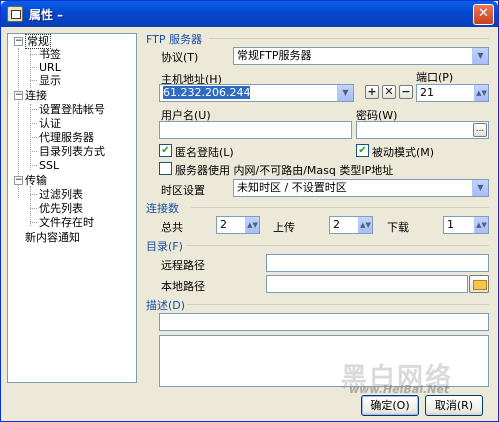 Image resolution: width=499 pixels, height=422 pixels. What do you see at coordinates (435, 77) in the screenshot?
I see `port-label: 端口(P)` at bounding box center [435, 77].